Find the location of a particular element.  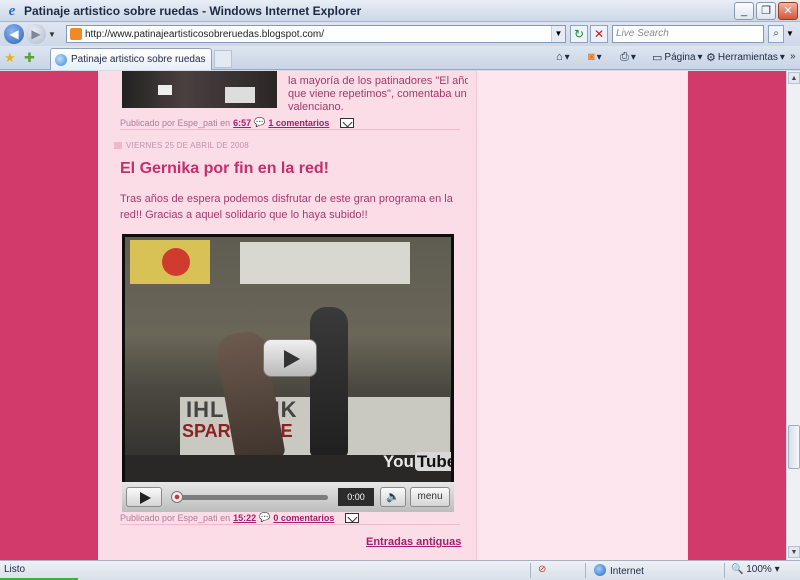

zoom-control: 🔍 100% ▾ is located at coordinates (755, 569).